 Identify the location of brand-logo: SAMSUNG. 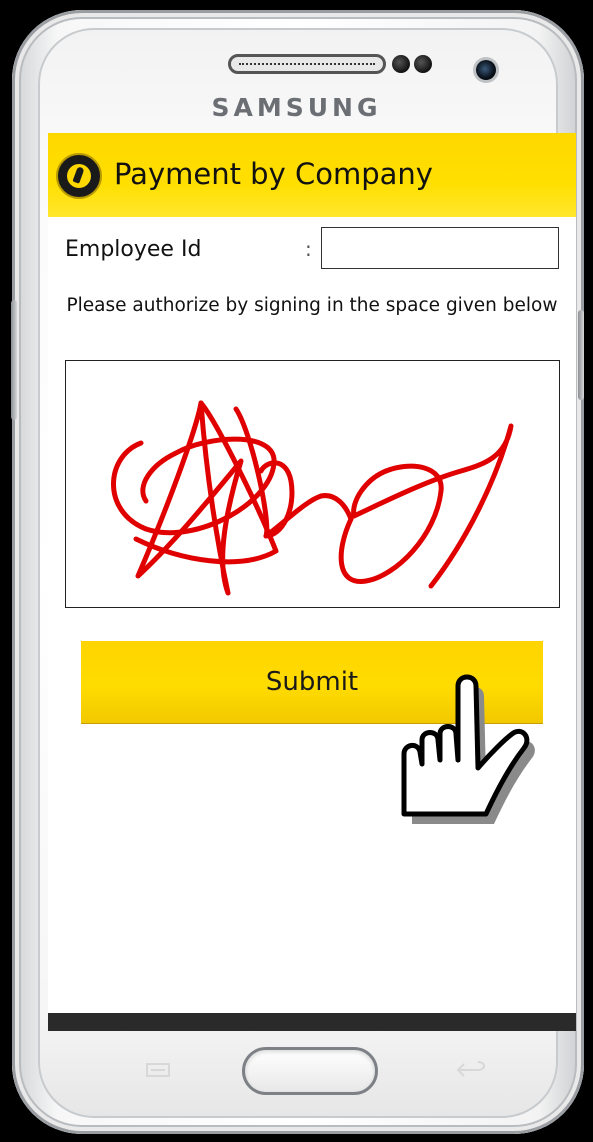
(296, 107).